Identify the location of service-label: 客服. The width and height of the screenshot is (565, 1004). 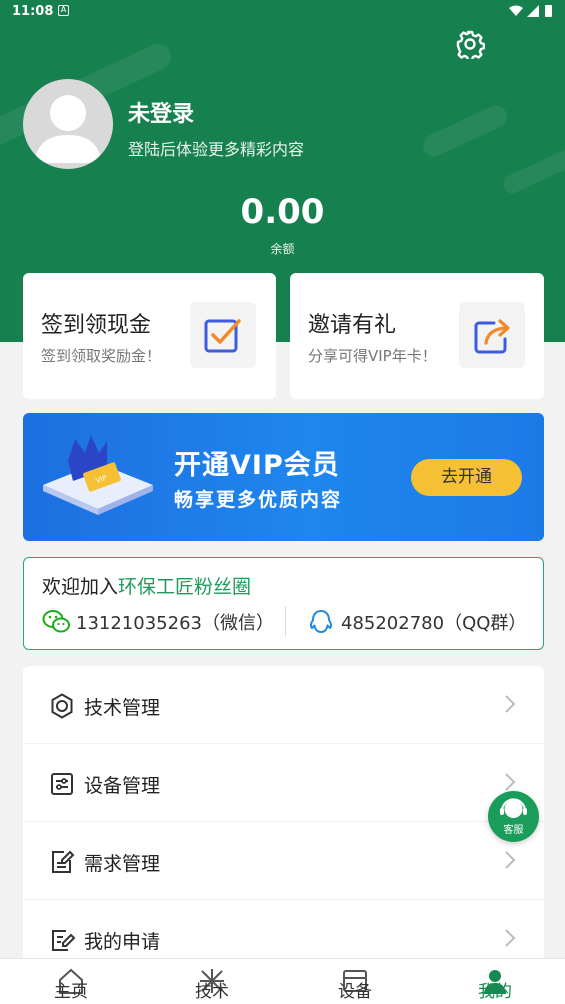
(513, 830).